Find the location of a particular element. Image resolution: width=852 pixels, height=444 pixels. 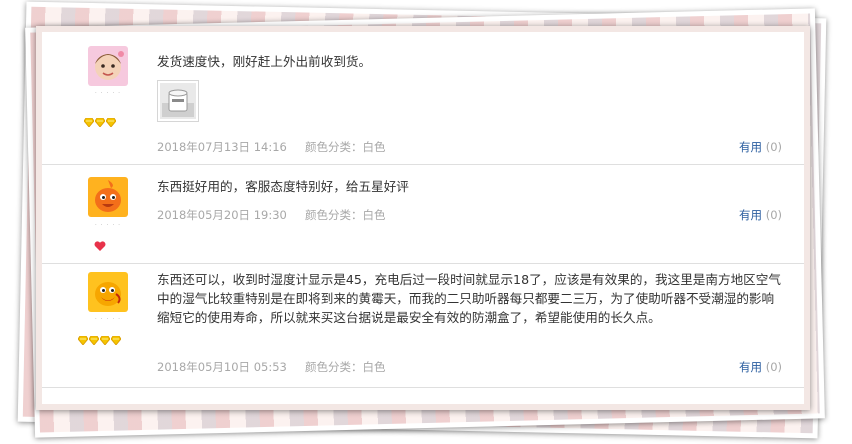

review-date: 2018年07月13日 14:16 is located at coordinates (222, 147).